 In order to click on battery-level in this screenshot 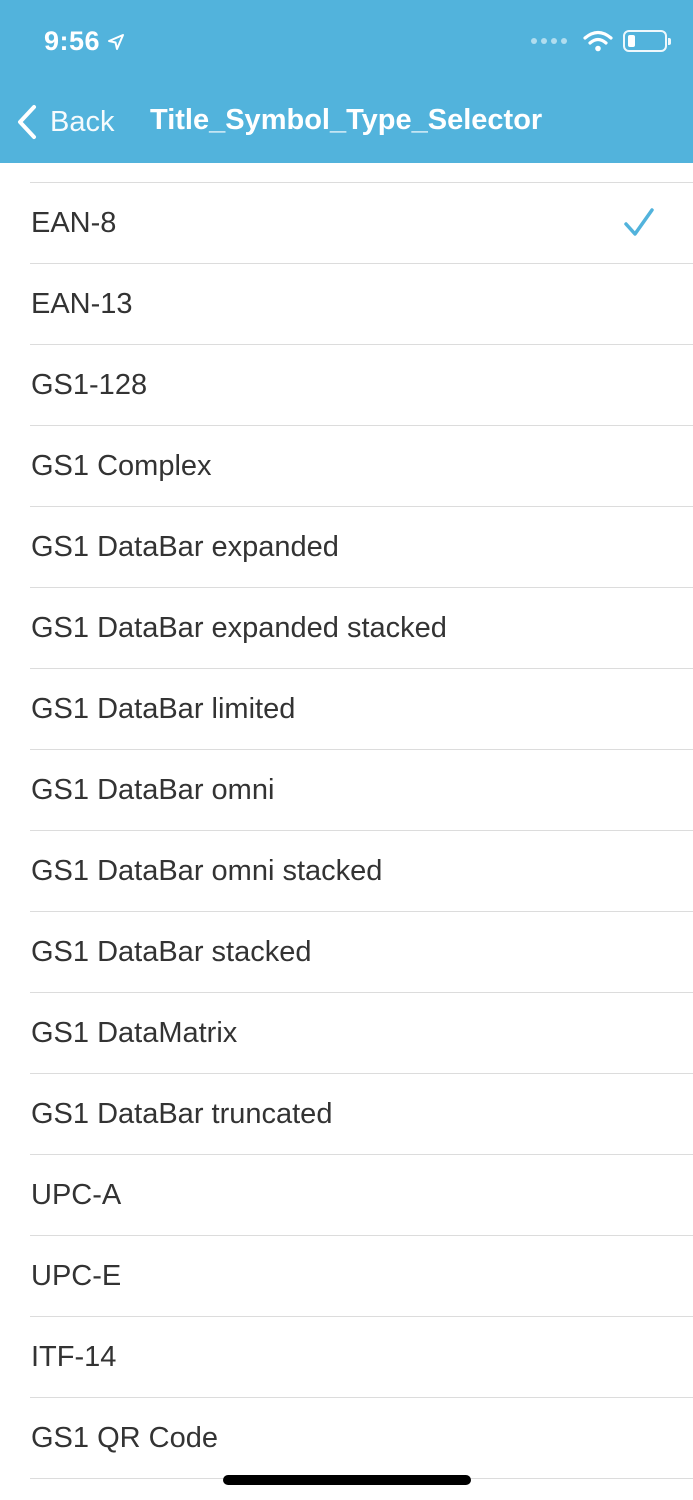, I will do `click(631, 41)`.